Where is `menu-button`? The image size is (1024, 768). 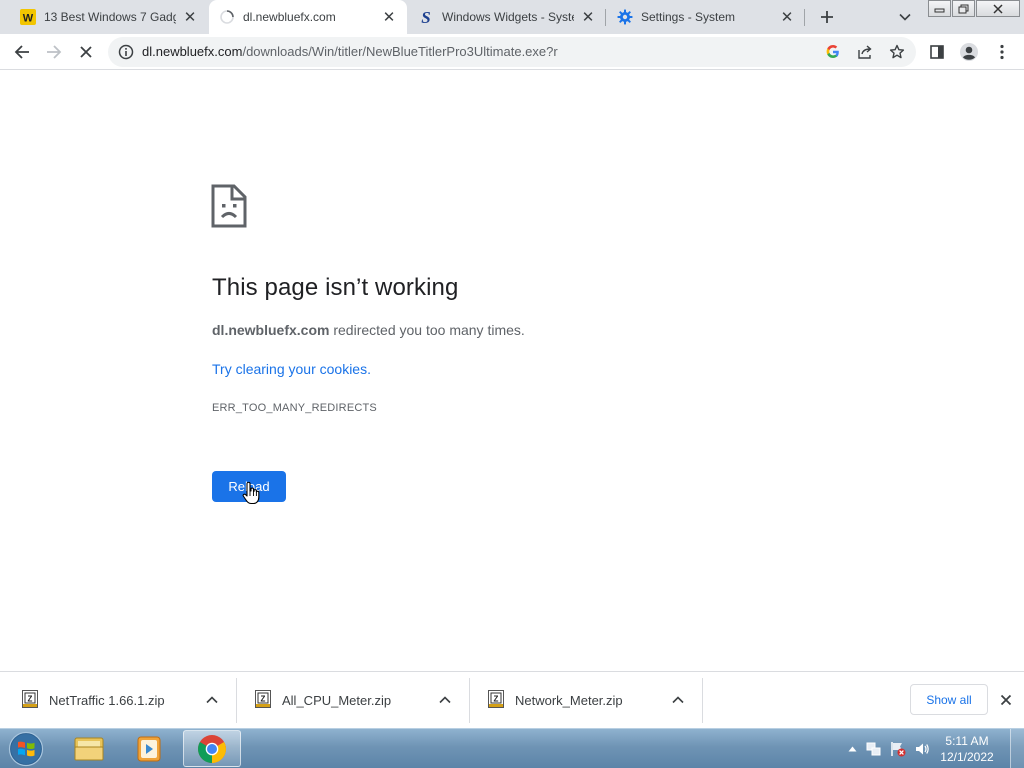
menu-button is located at coordinates (1002, 52).